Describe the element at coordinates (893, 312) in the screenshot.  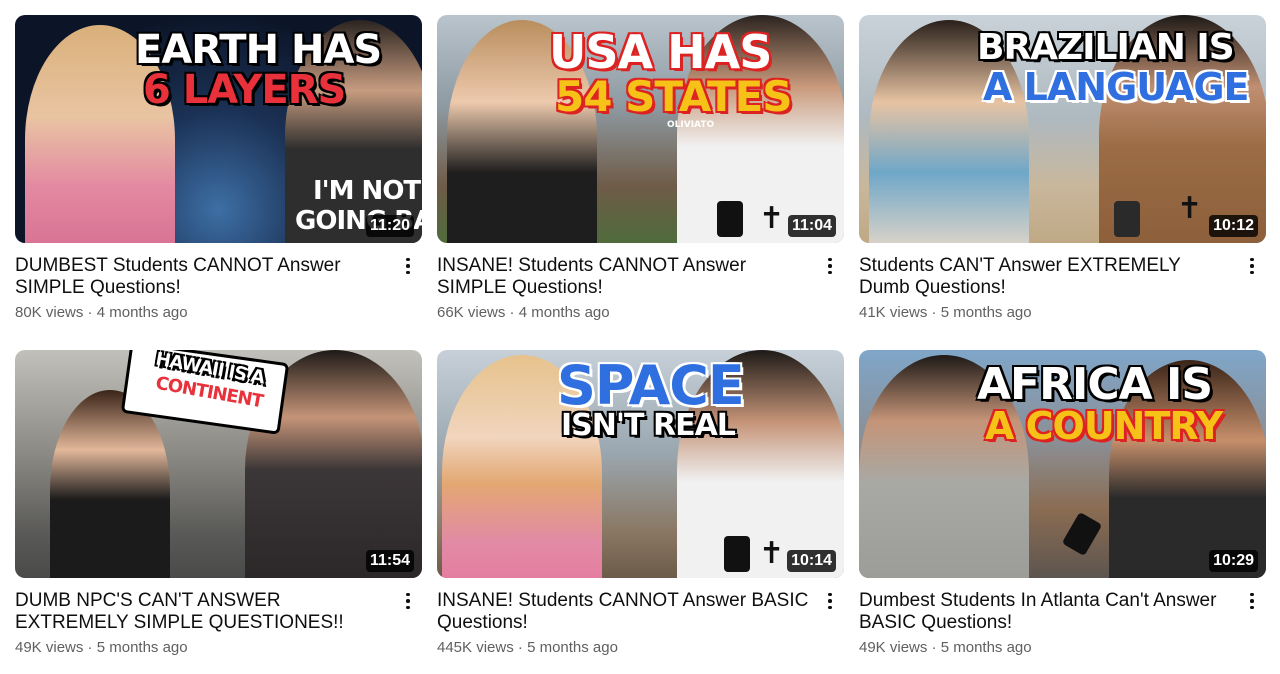
I see `view-count: 41K views` at that location.